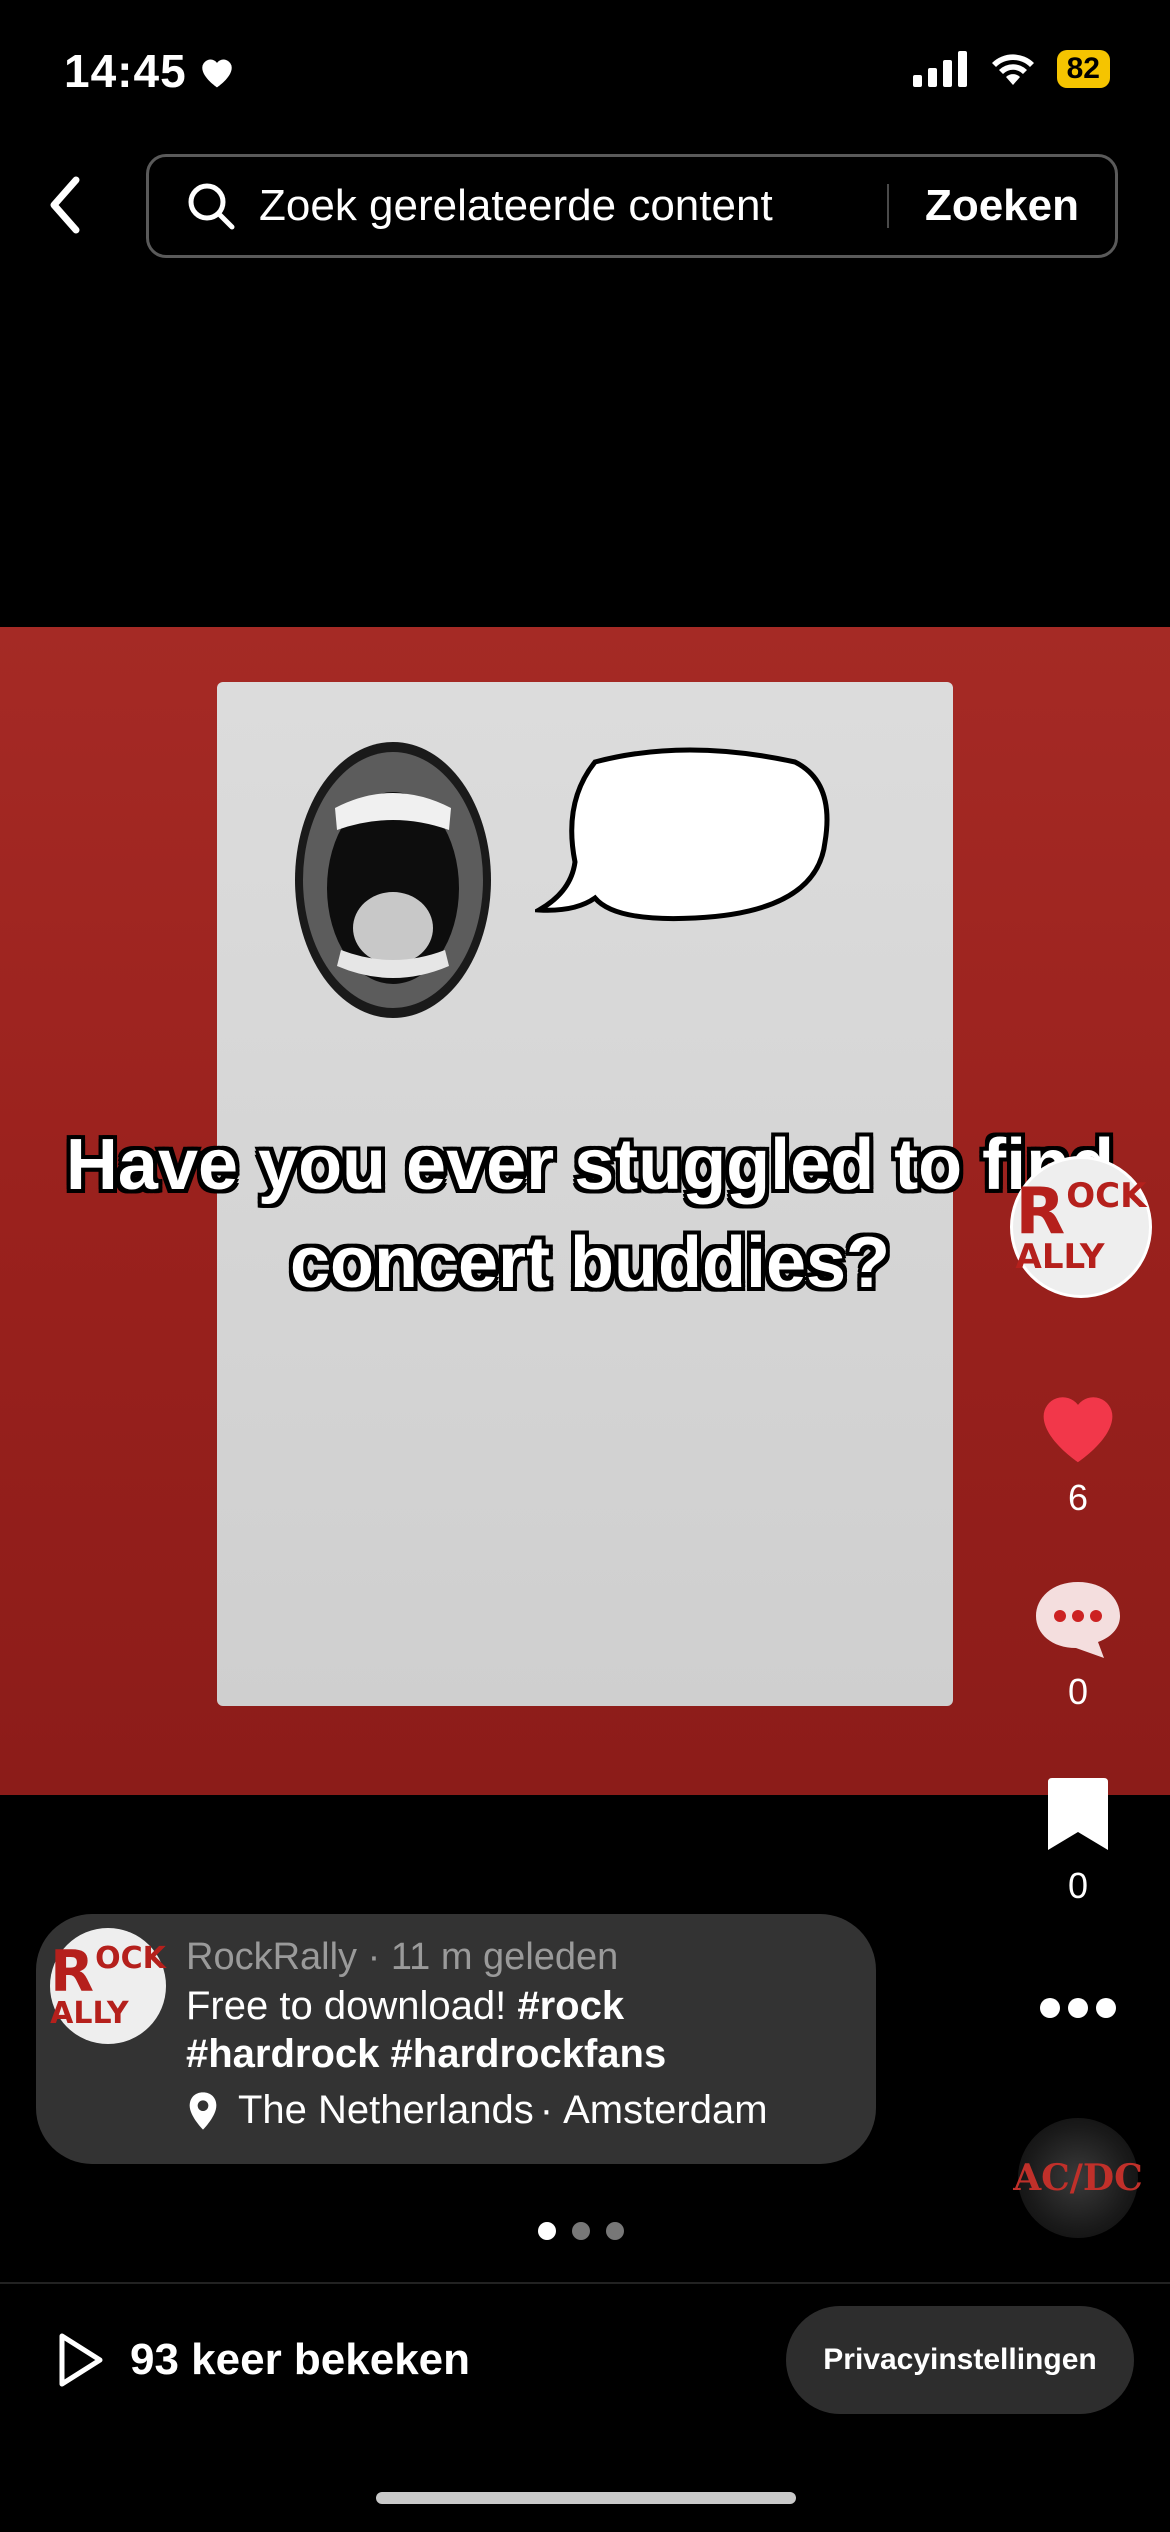  I want to click on privacy-settings-button: Privacyinstellingen, so click(960, 2360).